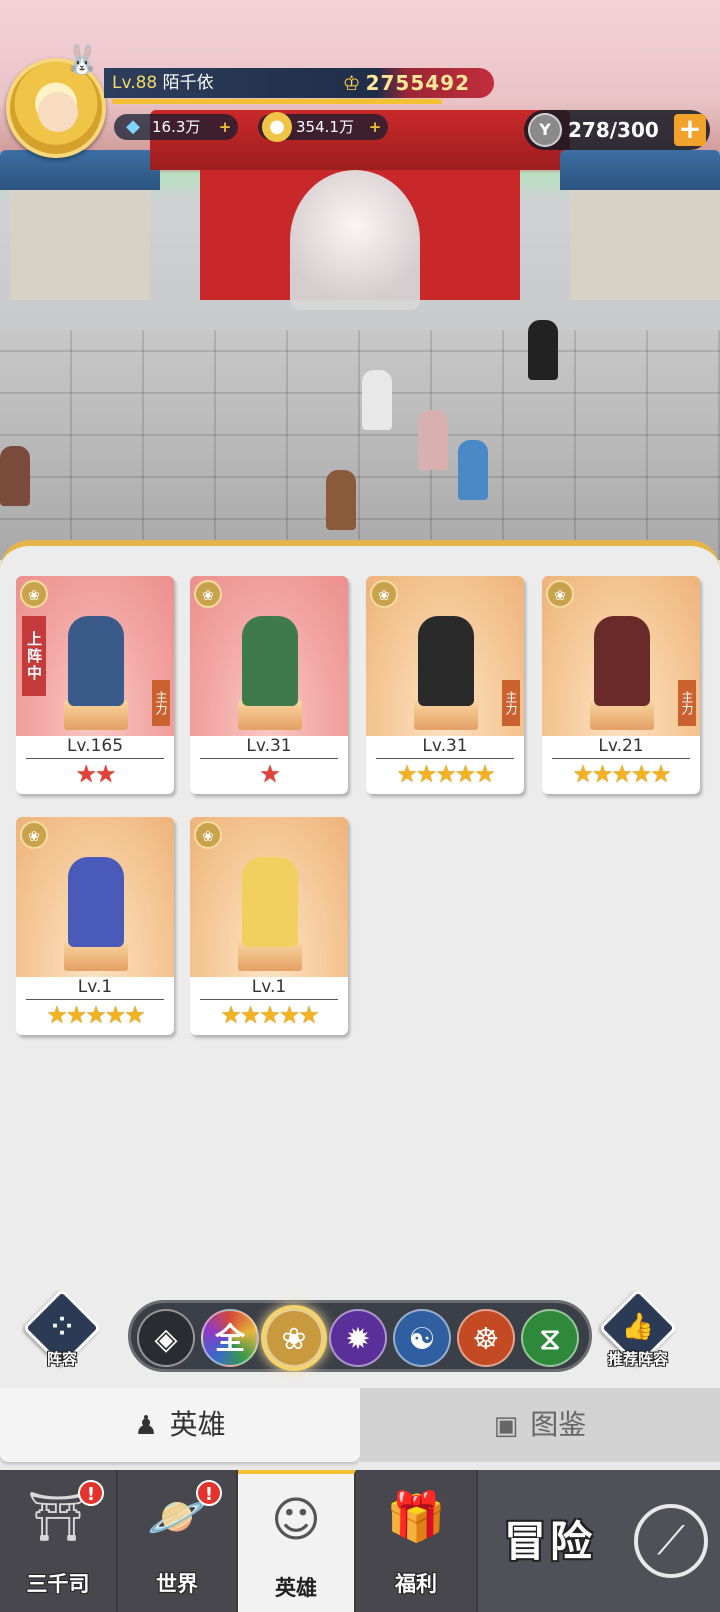 The height and width of the screenshot is (1612, 720). Describe the element at coordinates (135, 83) in the screenshot. I see `player-level: Lv.88` at that location.